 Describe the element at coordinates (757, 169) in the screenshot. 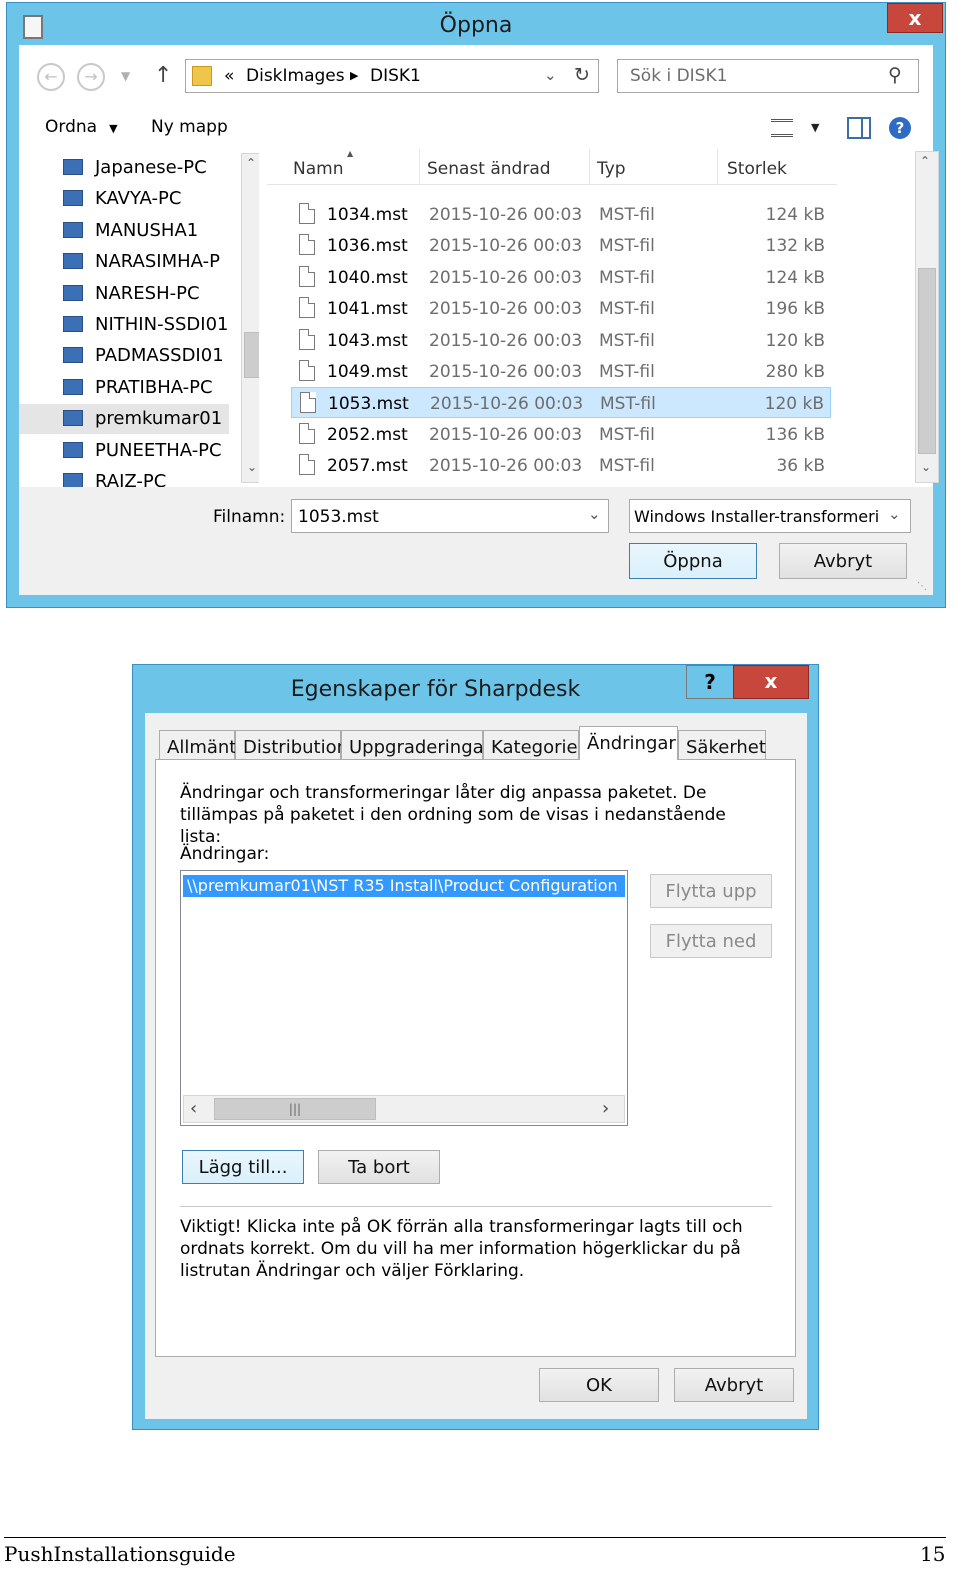

I see `column-header-size: Storlek` at that location.